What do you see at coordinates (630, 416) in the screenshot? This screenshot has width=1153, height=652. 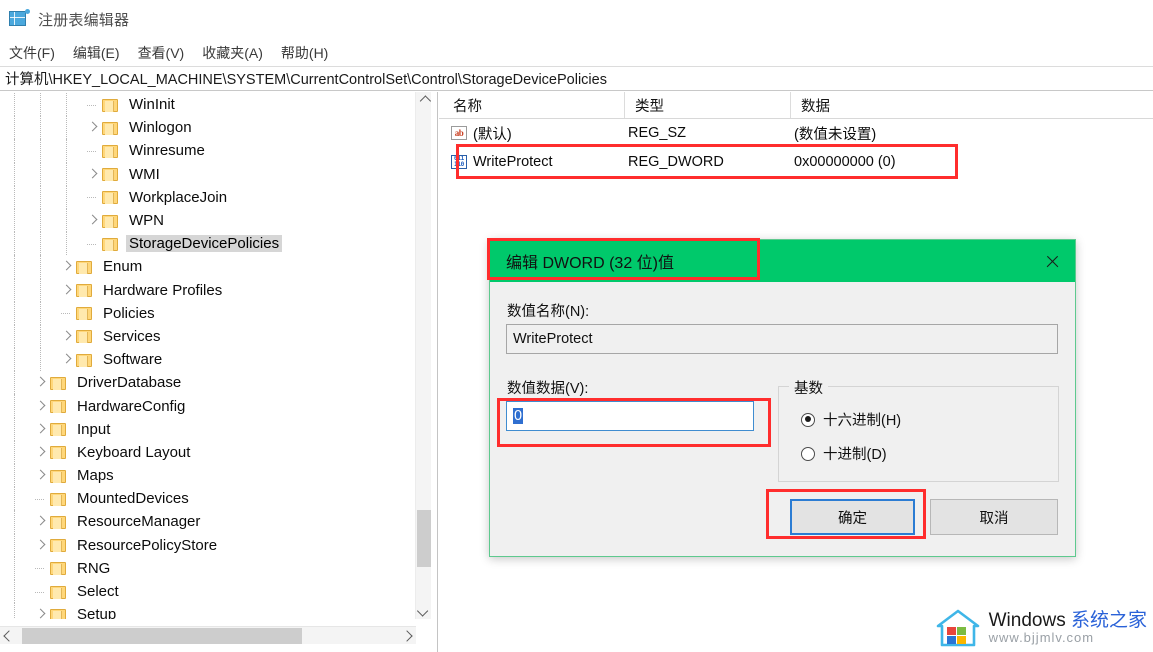 I see `value-data-input: 0` at bounding box center [630, 416].